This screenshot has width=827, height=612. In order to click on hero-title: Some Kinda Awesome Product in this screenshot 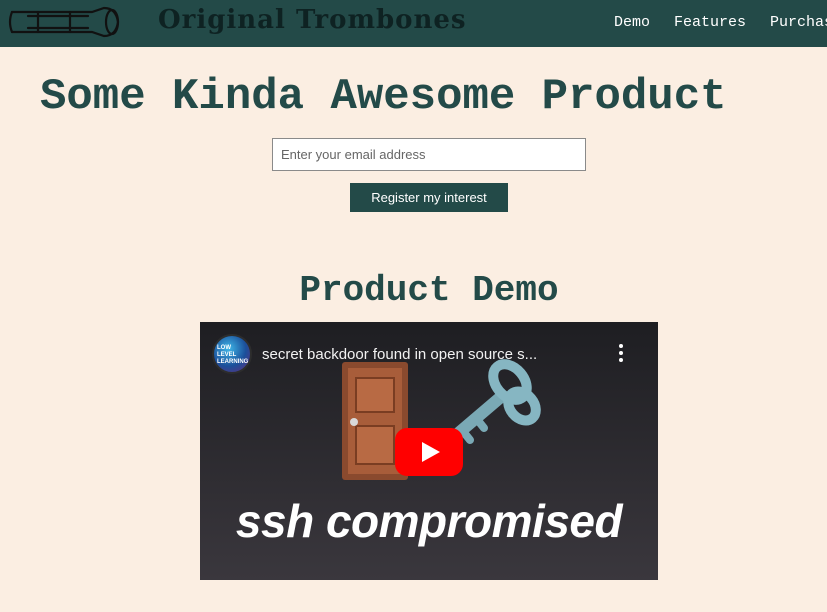, I will do `click(383, 97)`.